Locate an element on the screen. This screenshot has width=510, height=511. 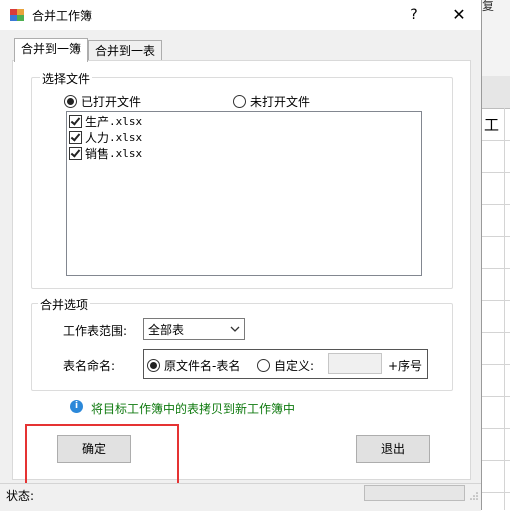
sheet-range-value: 全部表 is located at coordinates (166, 330).